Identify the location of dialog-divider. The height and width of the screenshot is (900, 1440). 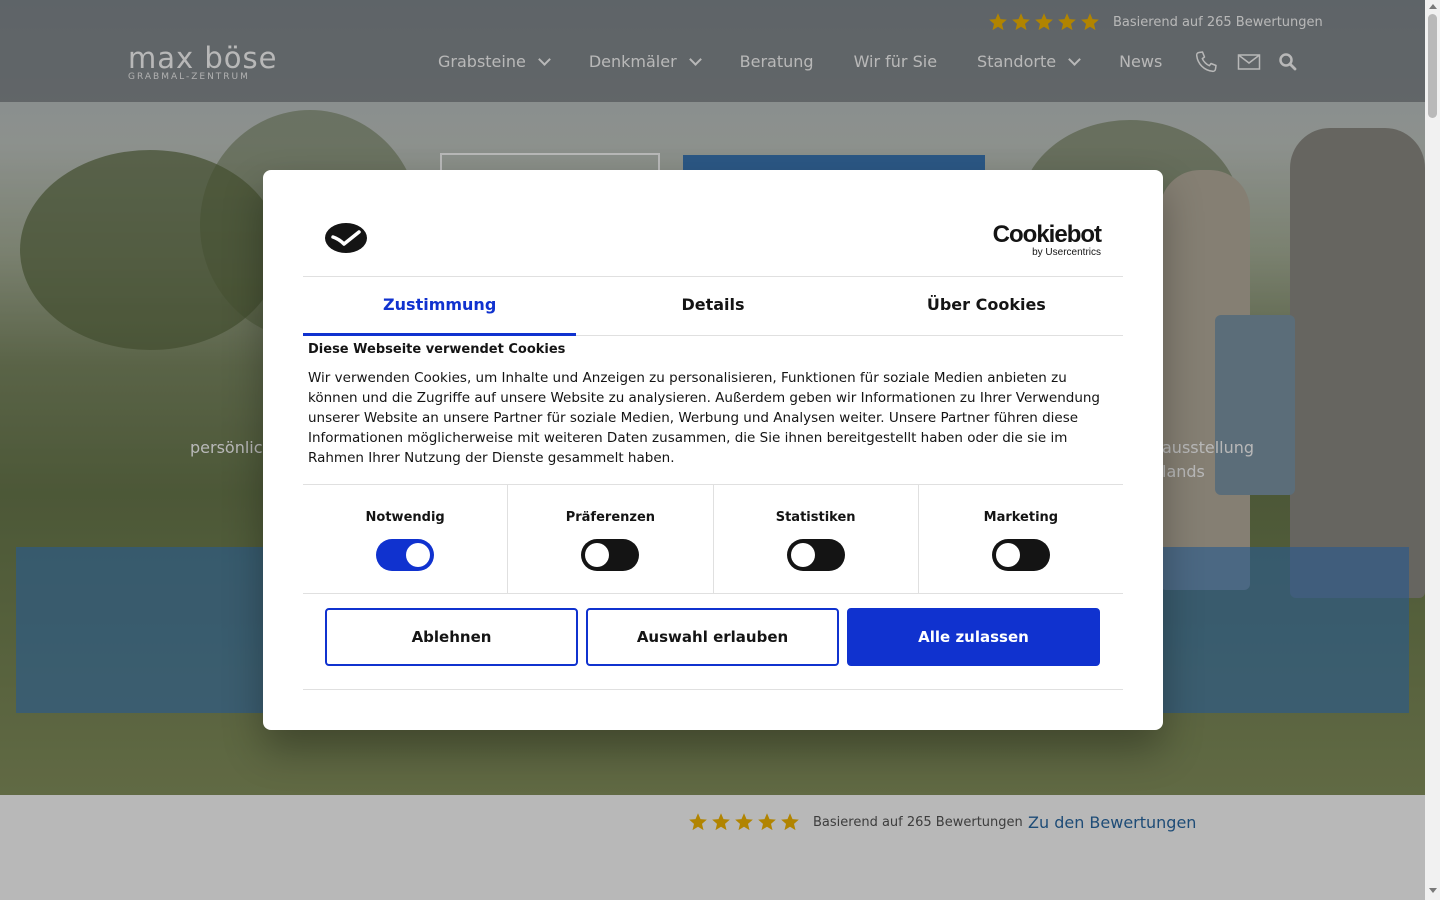
(713, 689).